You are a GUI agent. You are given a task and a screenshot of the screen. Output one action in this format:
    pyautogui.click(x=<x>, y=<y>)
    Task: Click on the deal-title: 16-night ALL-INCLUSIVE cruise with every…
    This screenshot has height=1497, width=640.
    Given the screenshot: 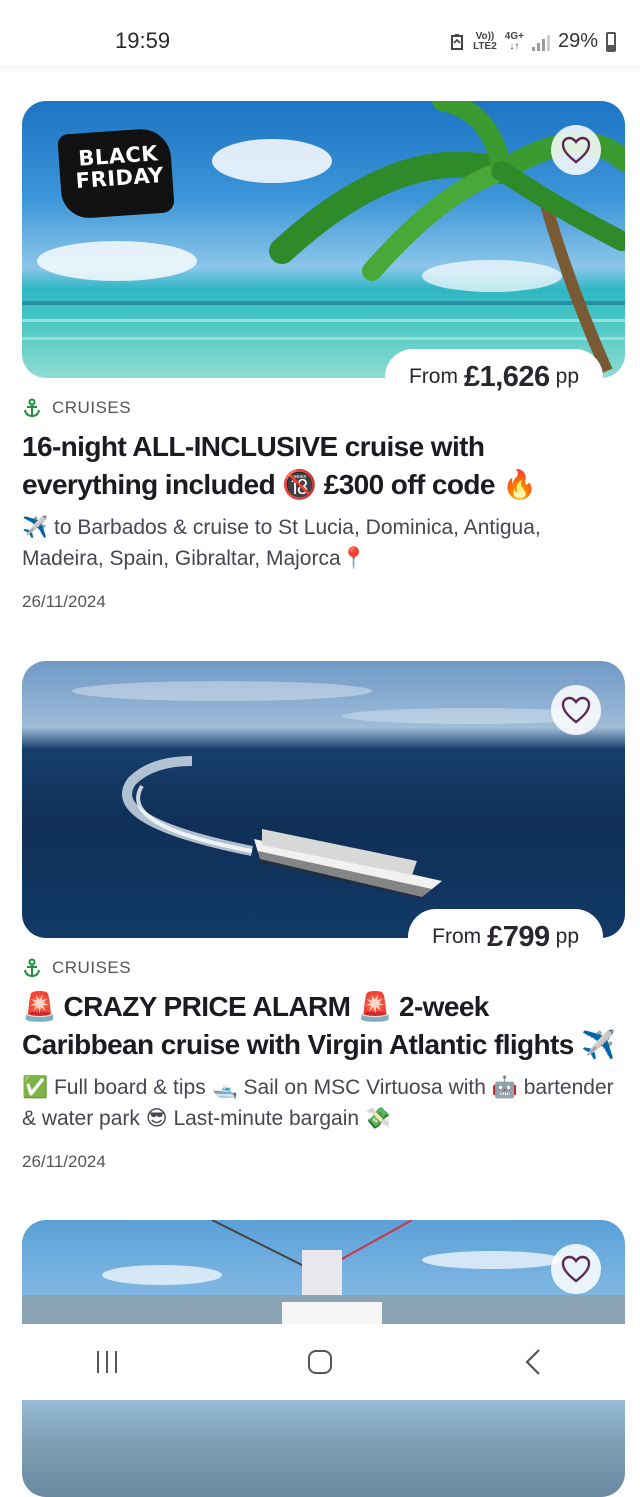 What is the action you would take?
    pyautogui.click(x=322, y=466)
    